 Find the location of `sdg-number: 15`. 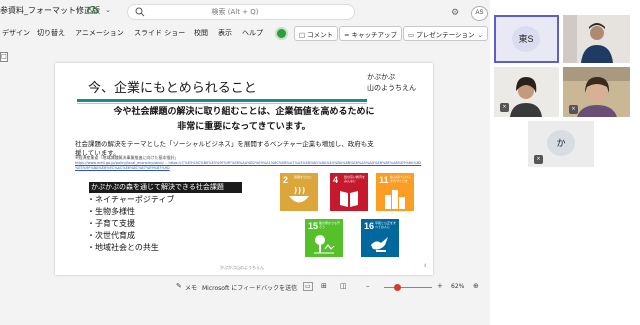

sdg-number: 15 is located at coordinates (313, 226).